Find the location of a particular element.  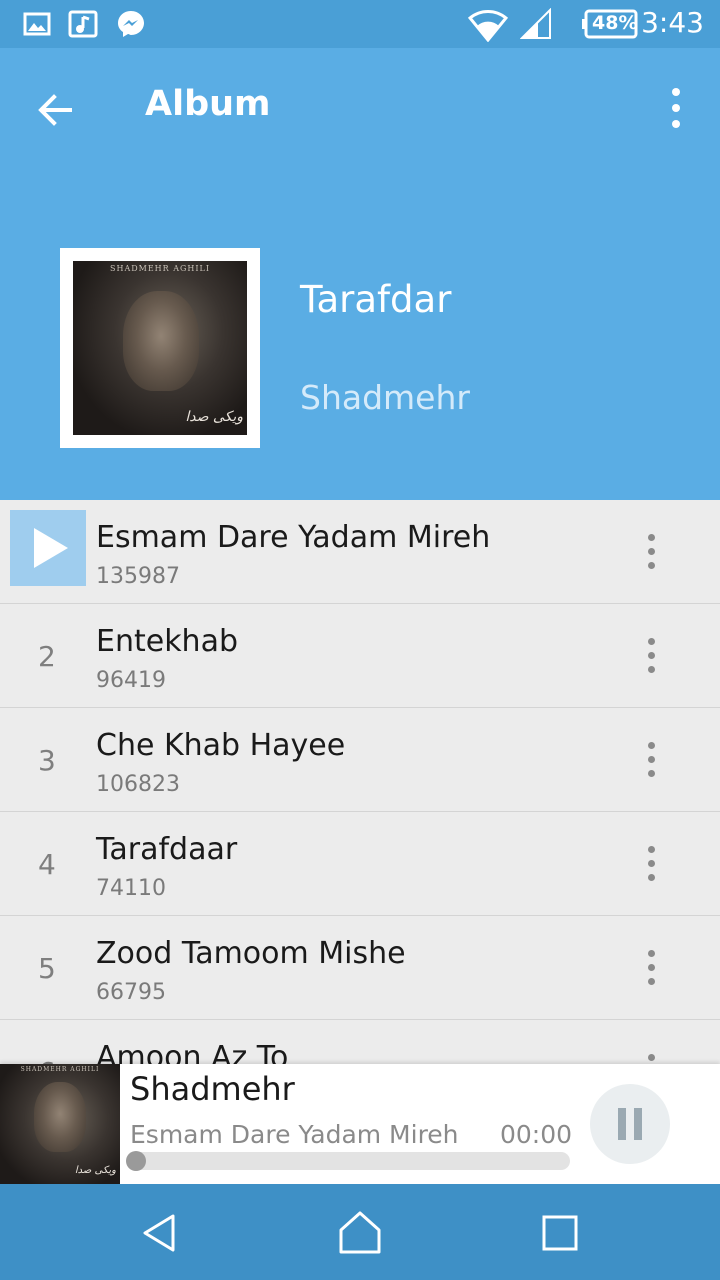

mini-player-album-art: SHADMEHR AGHILI ویکی صدا is located at coordinates (60, 1124).